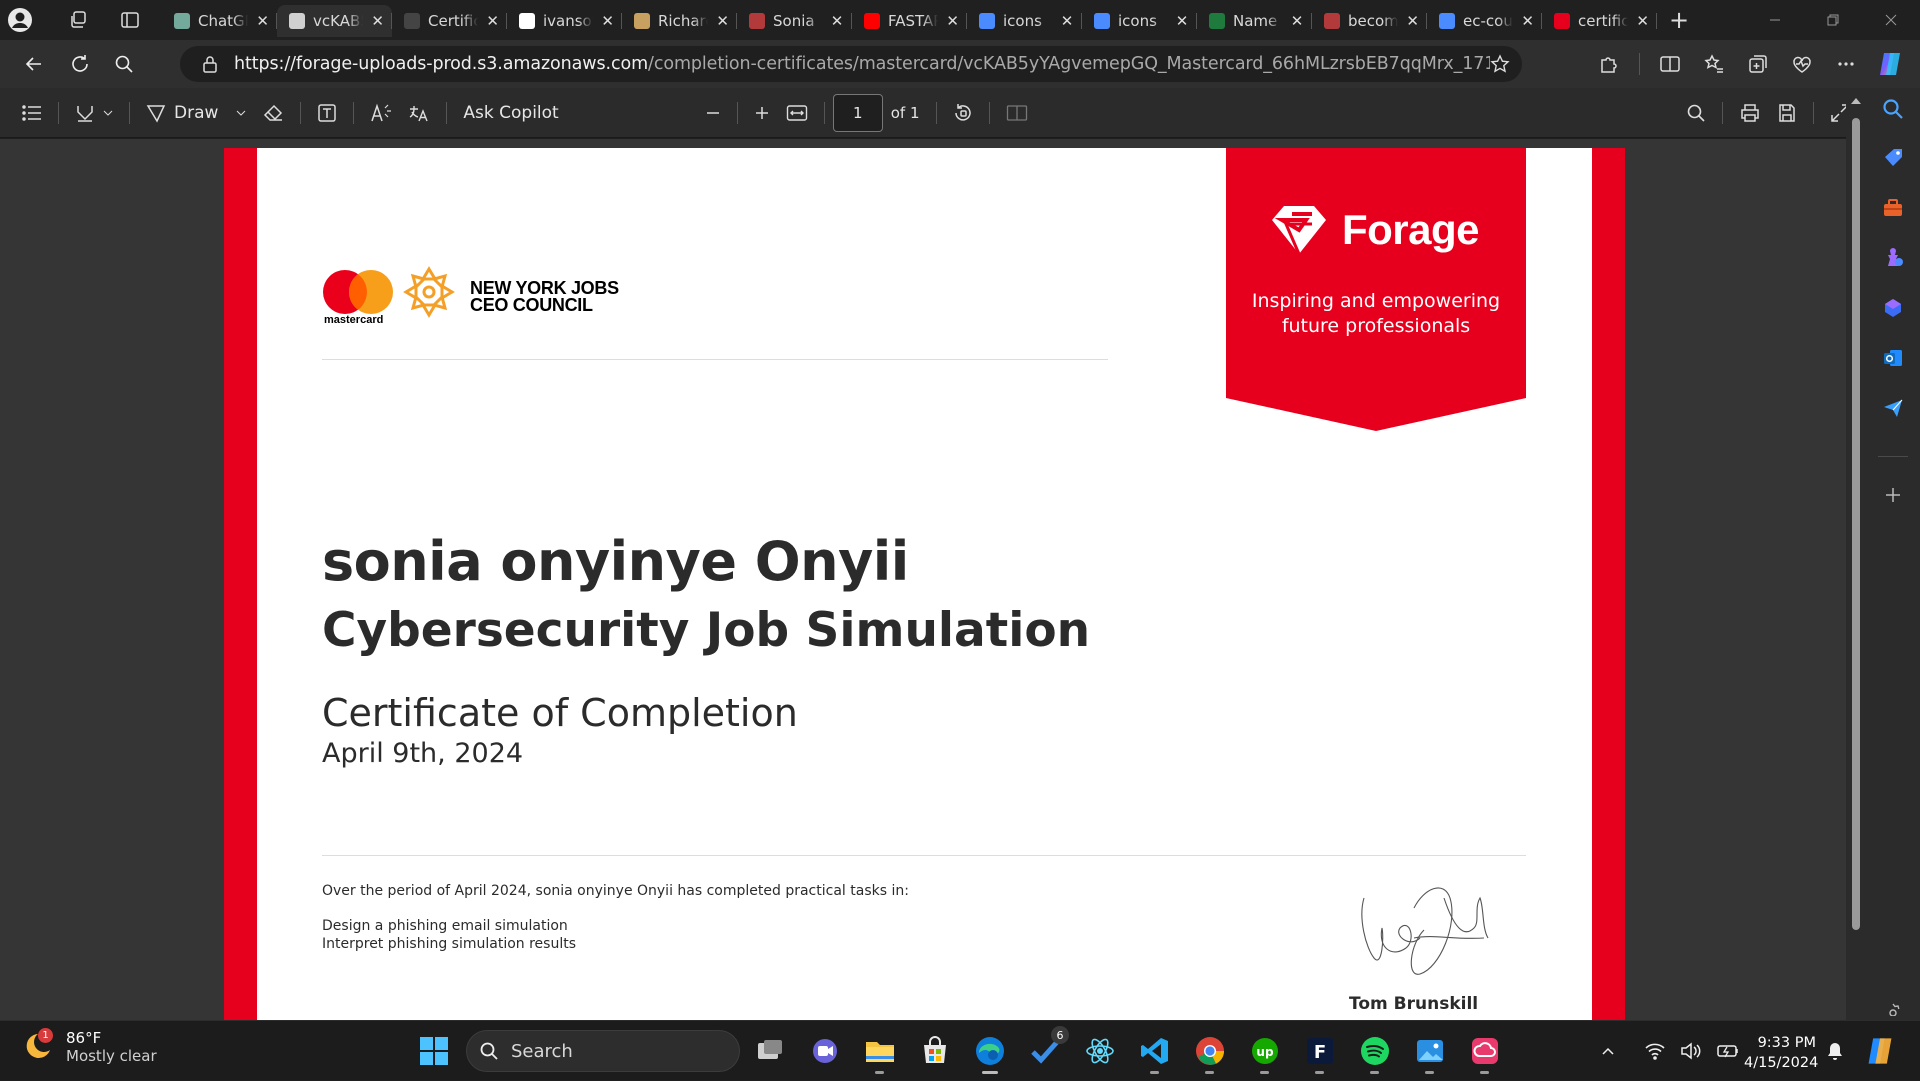  Describe the element at coordinates (1893, 258) in the screenshot. I see `sidebar-games-button` at that location.